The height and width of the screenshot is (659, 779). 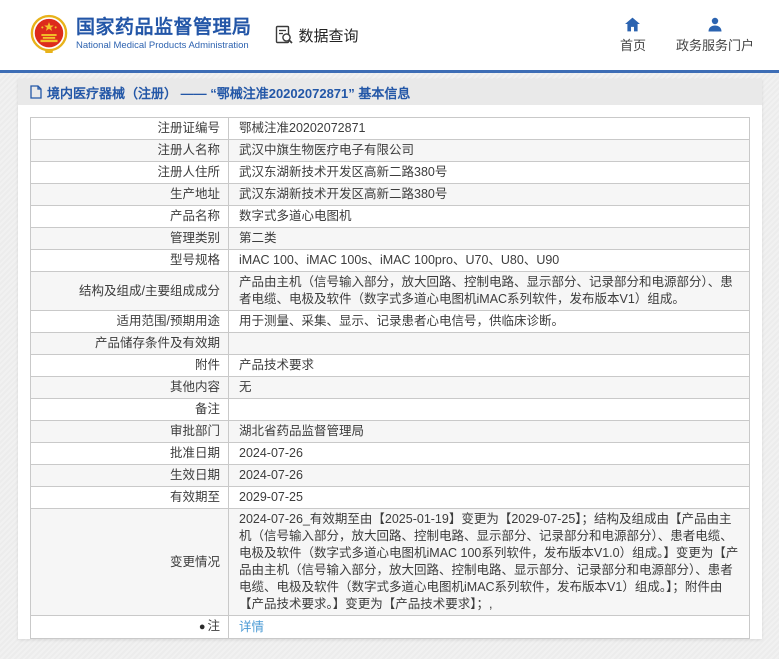 I want to click on row-value: 无, so click(x=489, y=387).